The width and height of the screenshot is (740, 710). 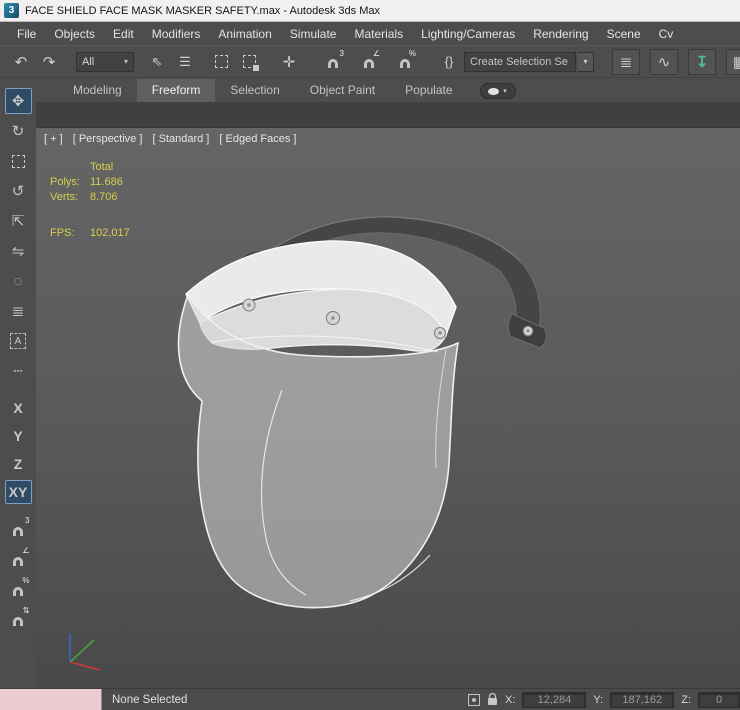 What do you see at coordinates (26, 610) in the screenshot?
I see `spinner-snap-label: ⇅` at bounding box center [26, 610].